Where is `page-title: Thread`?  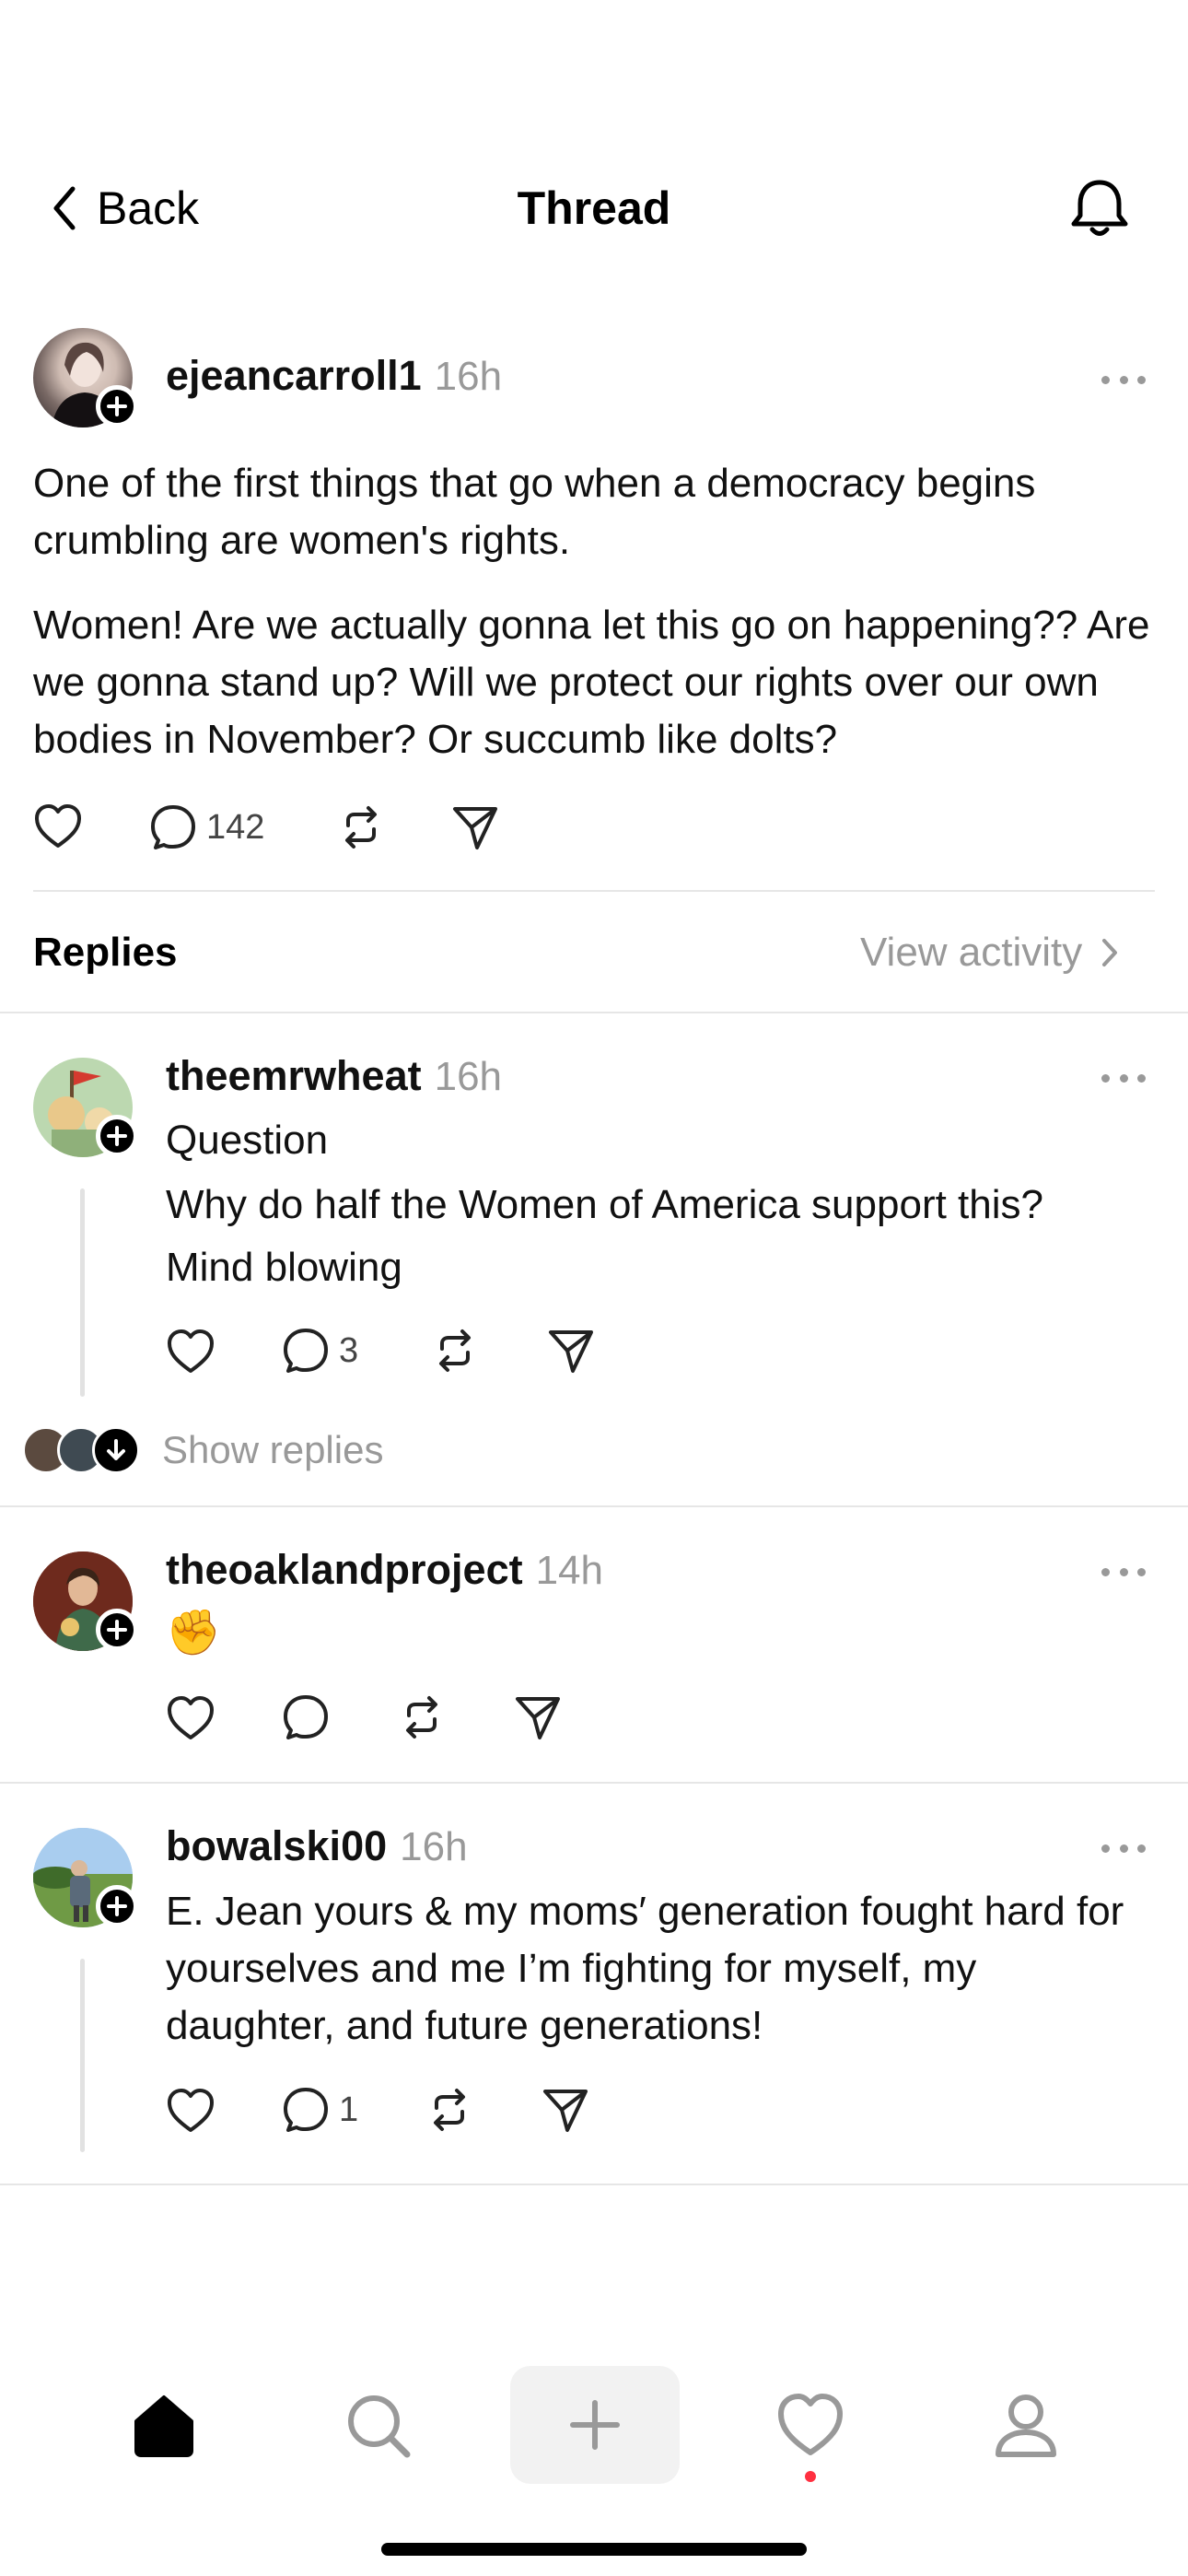 page-title: Thread is located at coordinates (594, 208).